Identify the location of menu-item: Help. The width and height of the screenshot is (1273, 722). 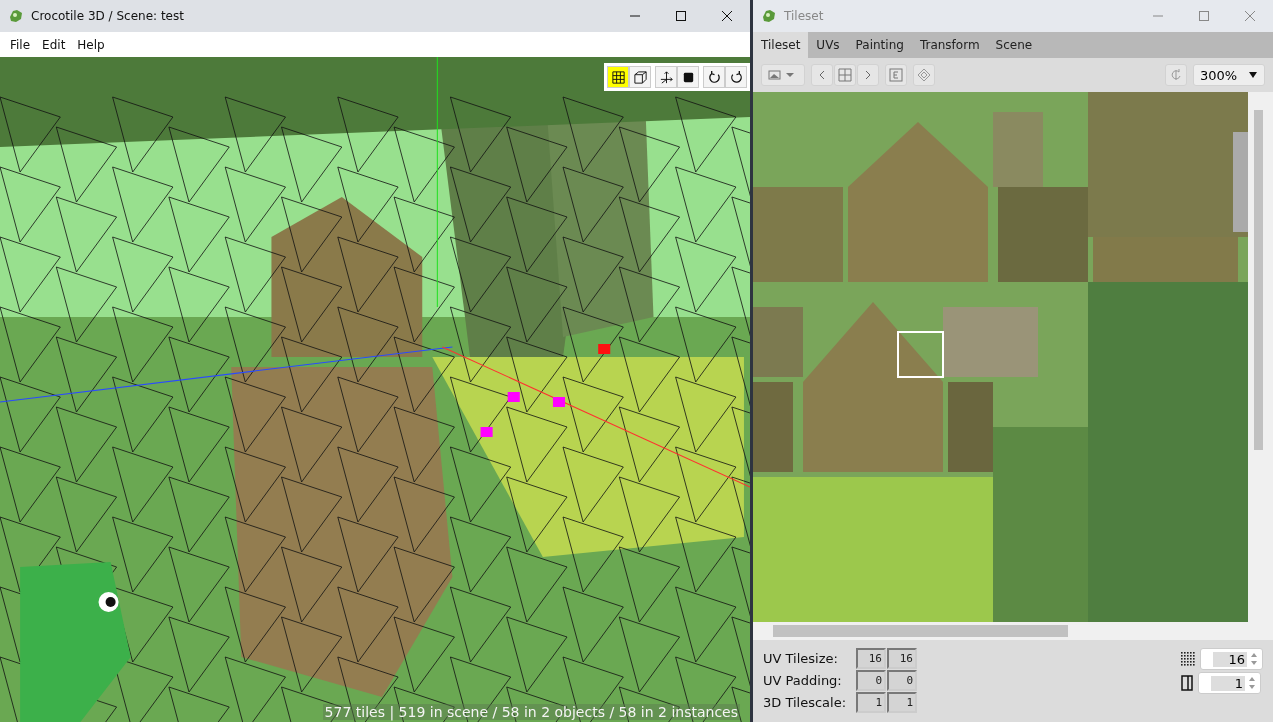
(91, 44).